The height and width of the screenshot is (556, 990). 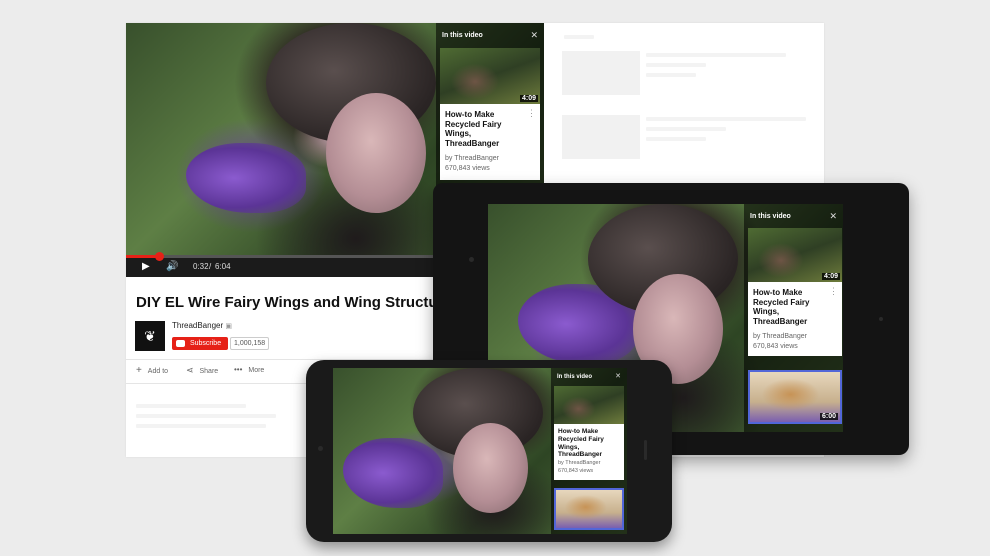 I want to click on channel-name: ThreadBanger ▣, so click(x=202, y=325).